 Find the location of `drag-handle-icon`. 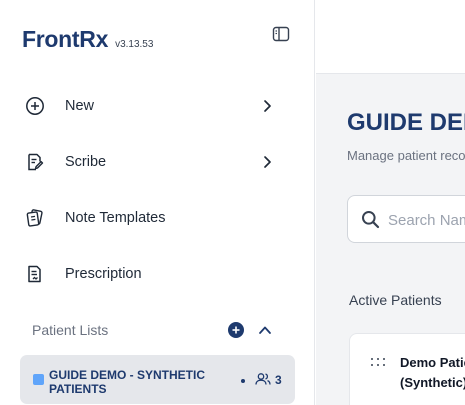

drag-handle-icon is located at coordinates (378, 362).